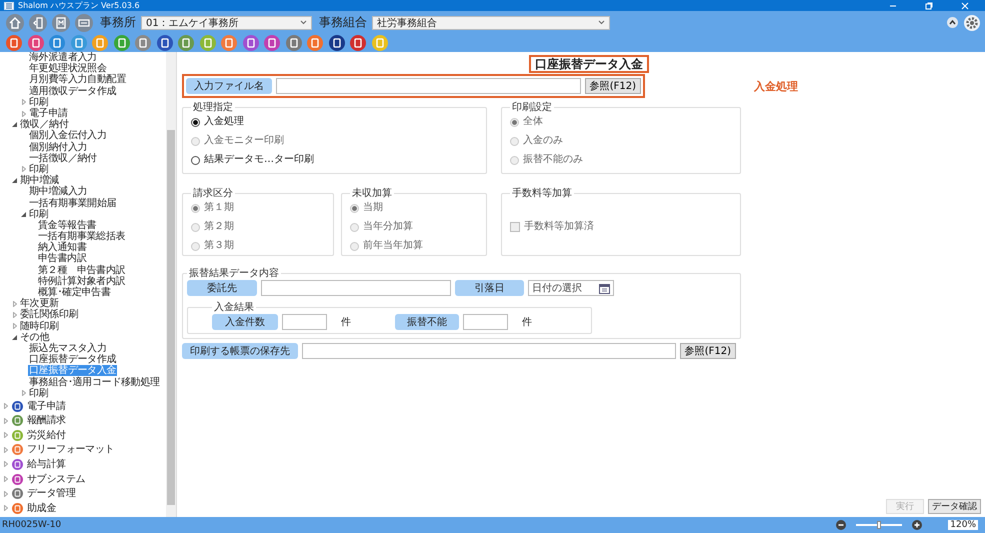 The height and width of the screenshot is (533, 985). Describe the element at coordinates (542, 193) in the screenshot. I see `group-title: 手数料等加算` at that location.